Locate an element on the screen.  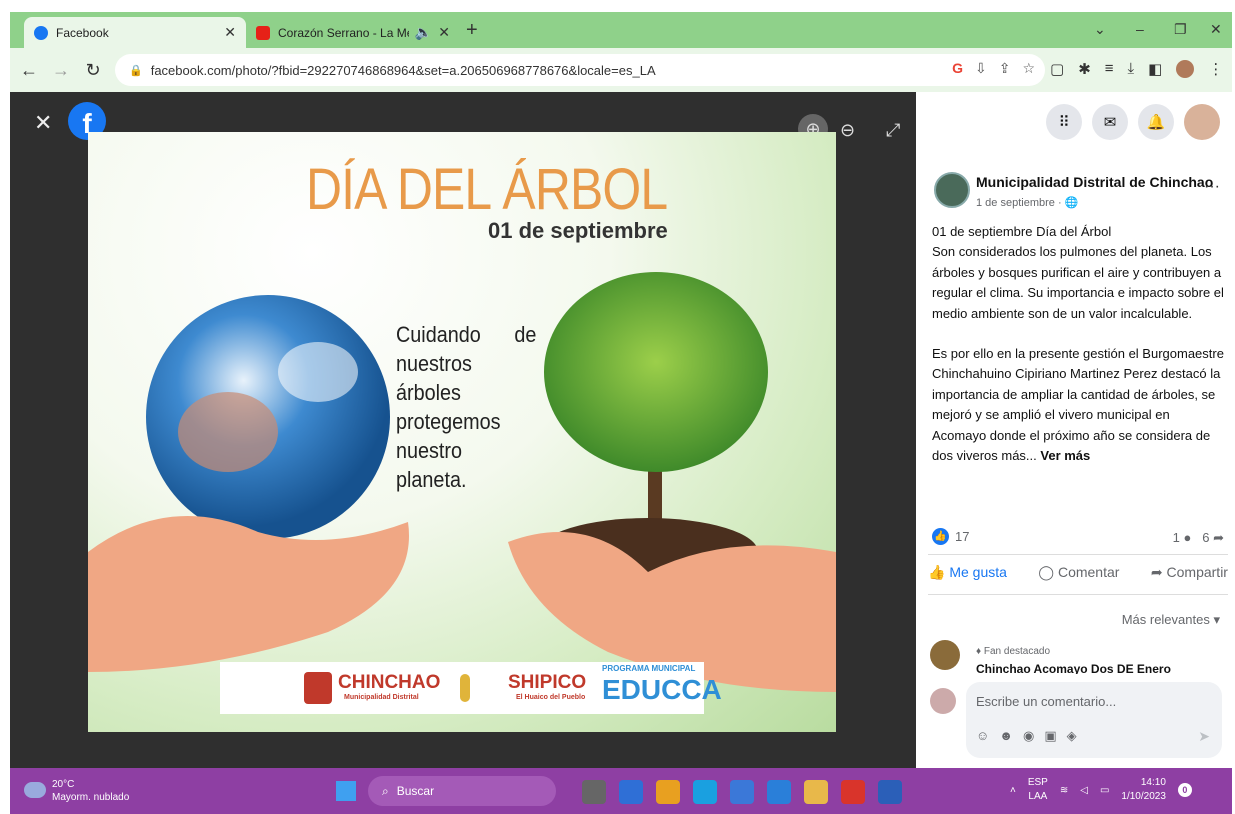
lock-icon: 🔒 is located at coordinates (136, 70).